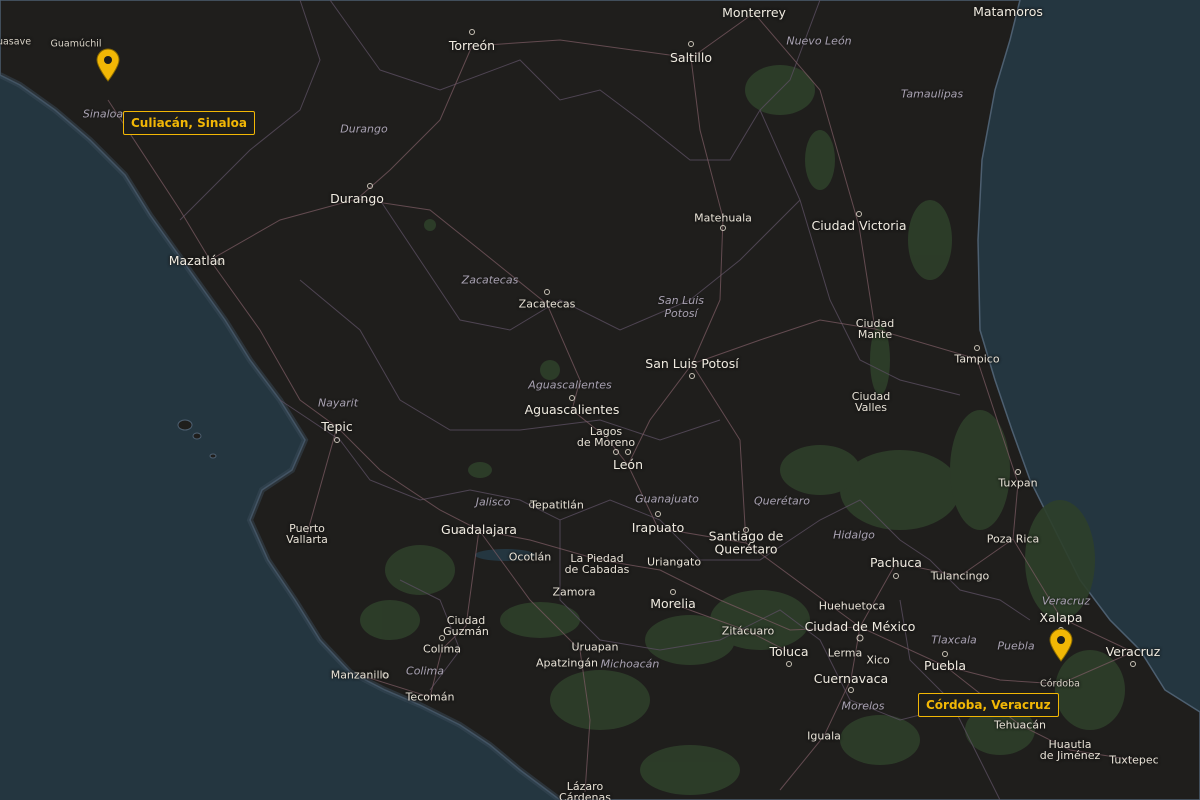 The image size is (1200, 800). I want to click on city-label: Tampico, so click(977, 359).